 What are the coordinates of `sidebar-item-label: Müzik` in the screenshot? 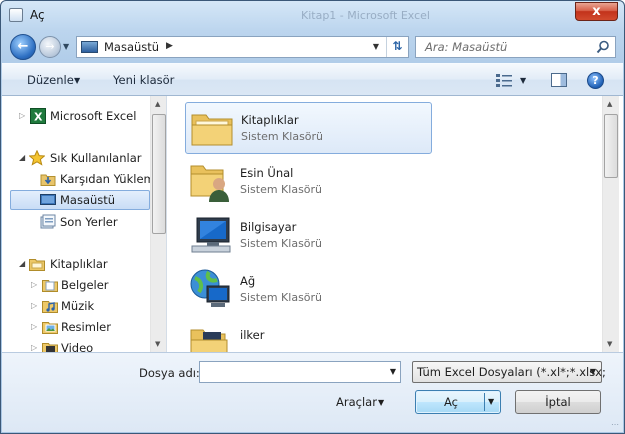 It's located at (78, 306).